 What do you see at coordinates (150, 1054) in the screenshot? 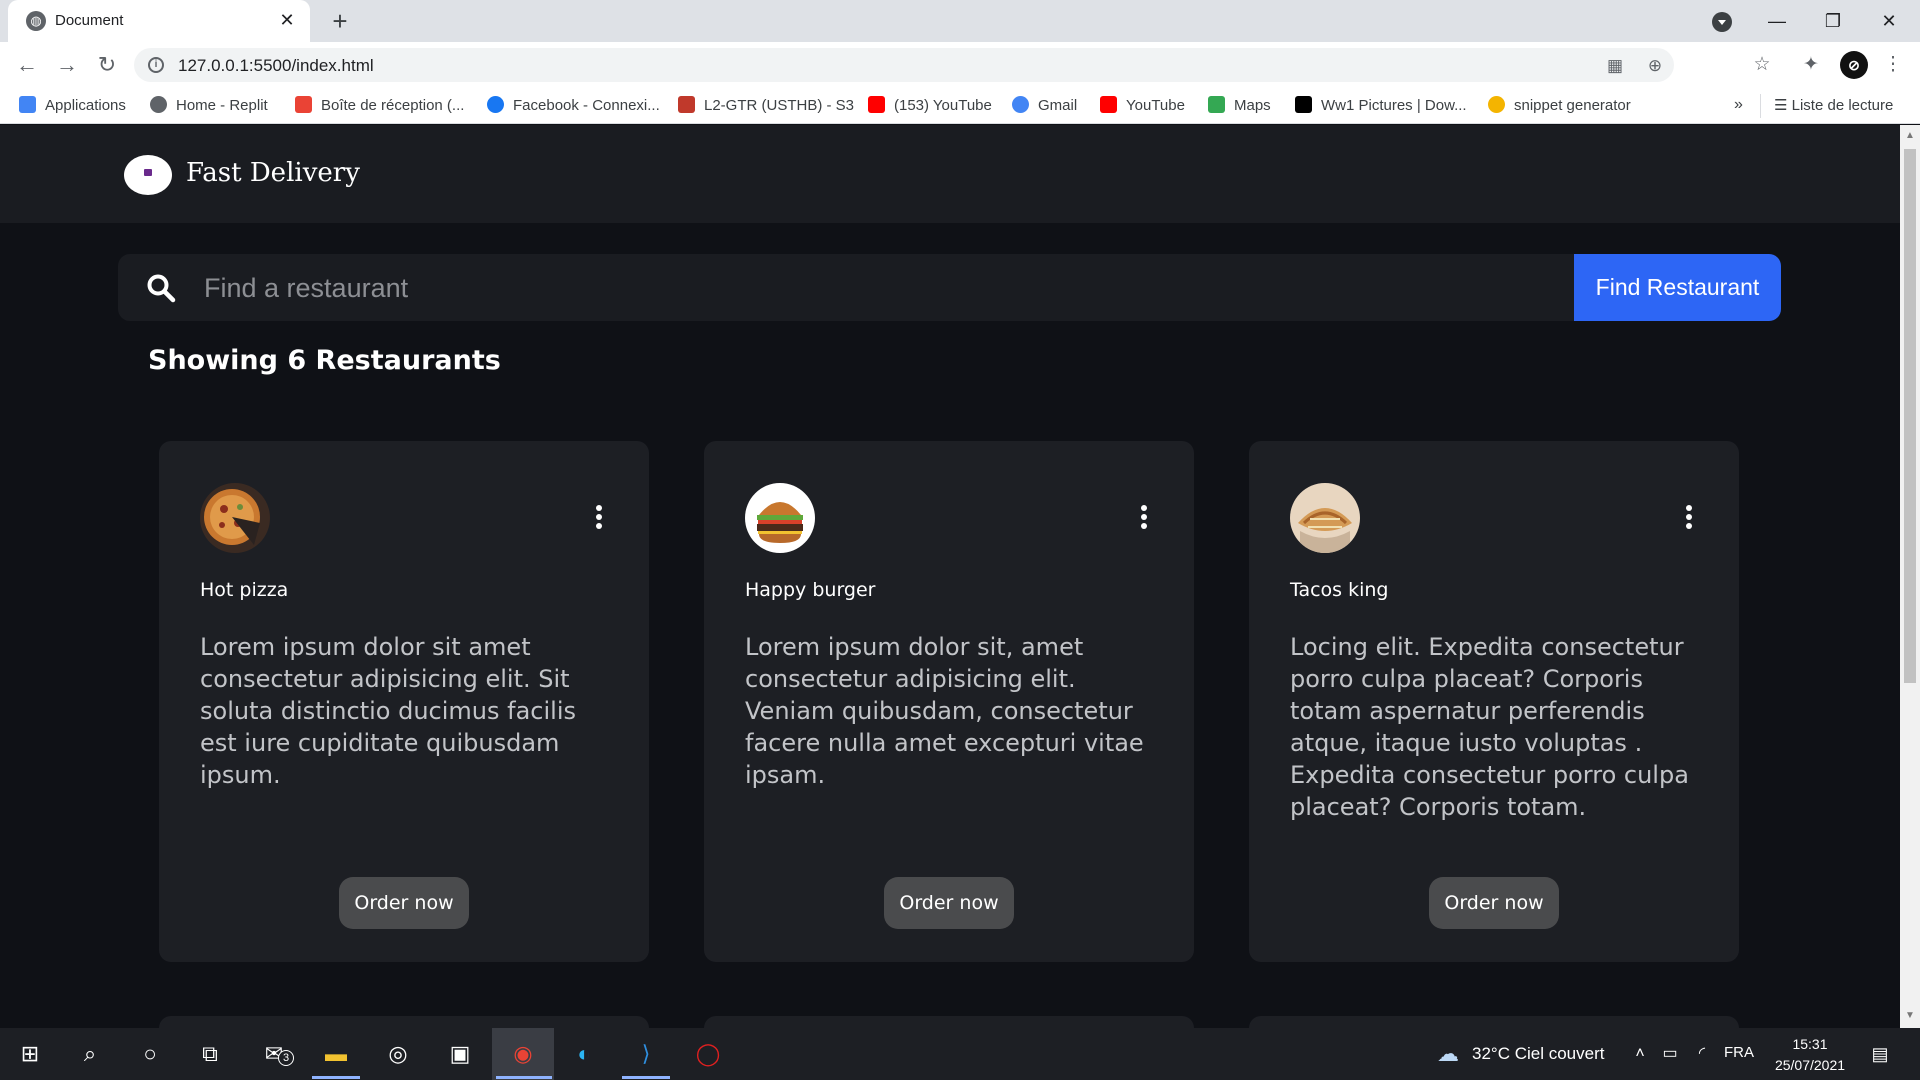
I see `cortana-icon: ○` at bounding box center [150, 1054].